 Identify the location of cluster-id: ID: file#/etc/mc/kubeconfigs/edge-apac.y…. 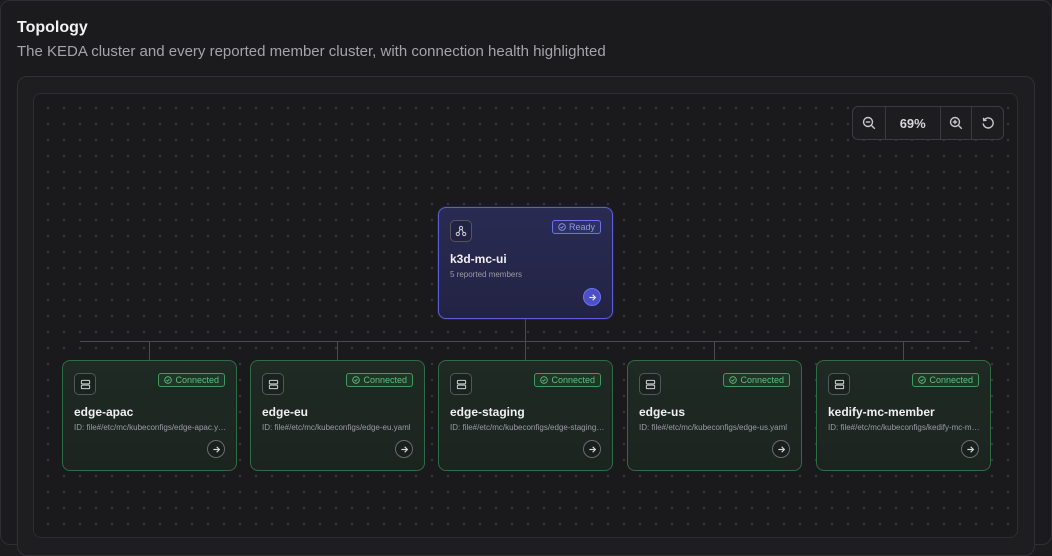
(151, 427).